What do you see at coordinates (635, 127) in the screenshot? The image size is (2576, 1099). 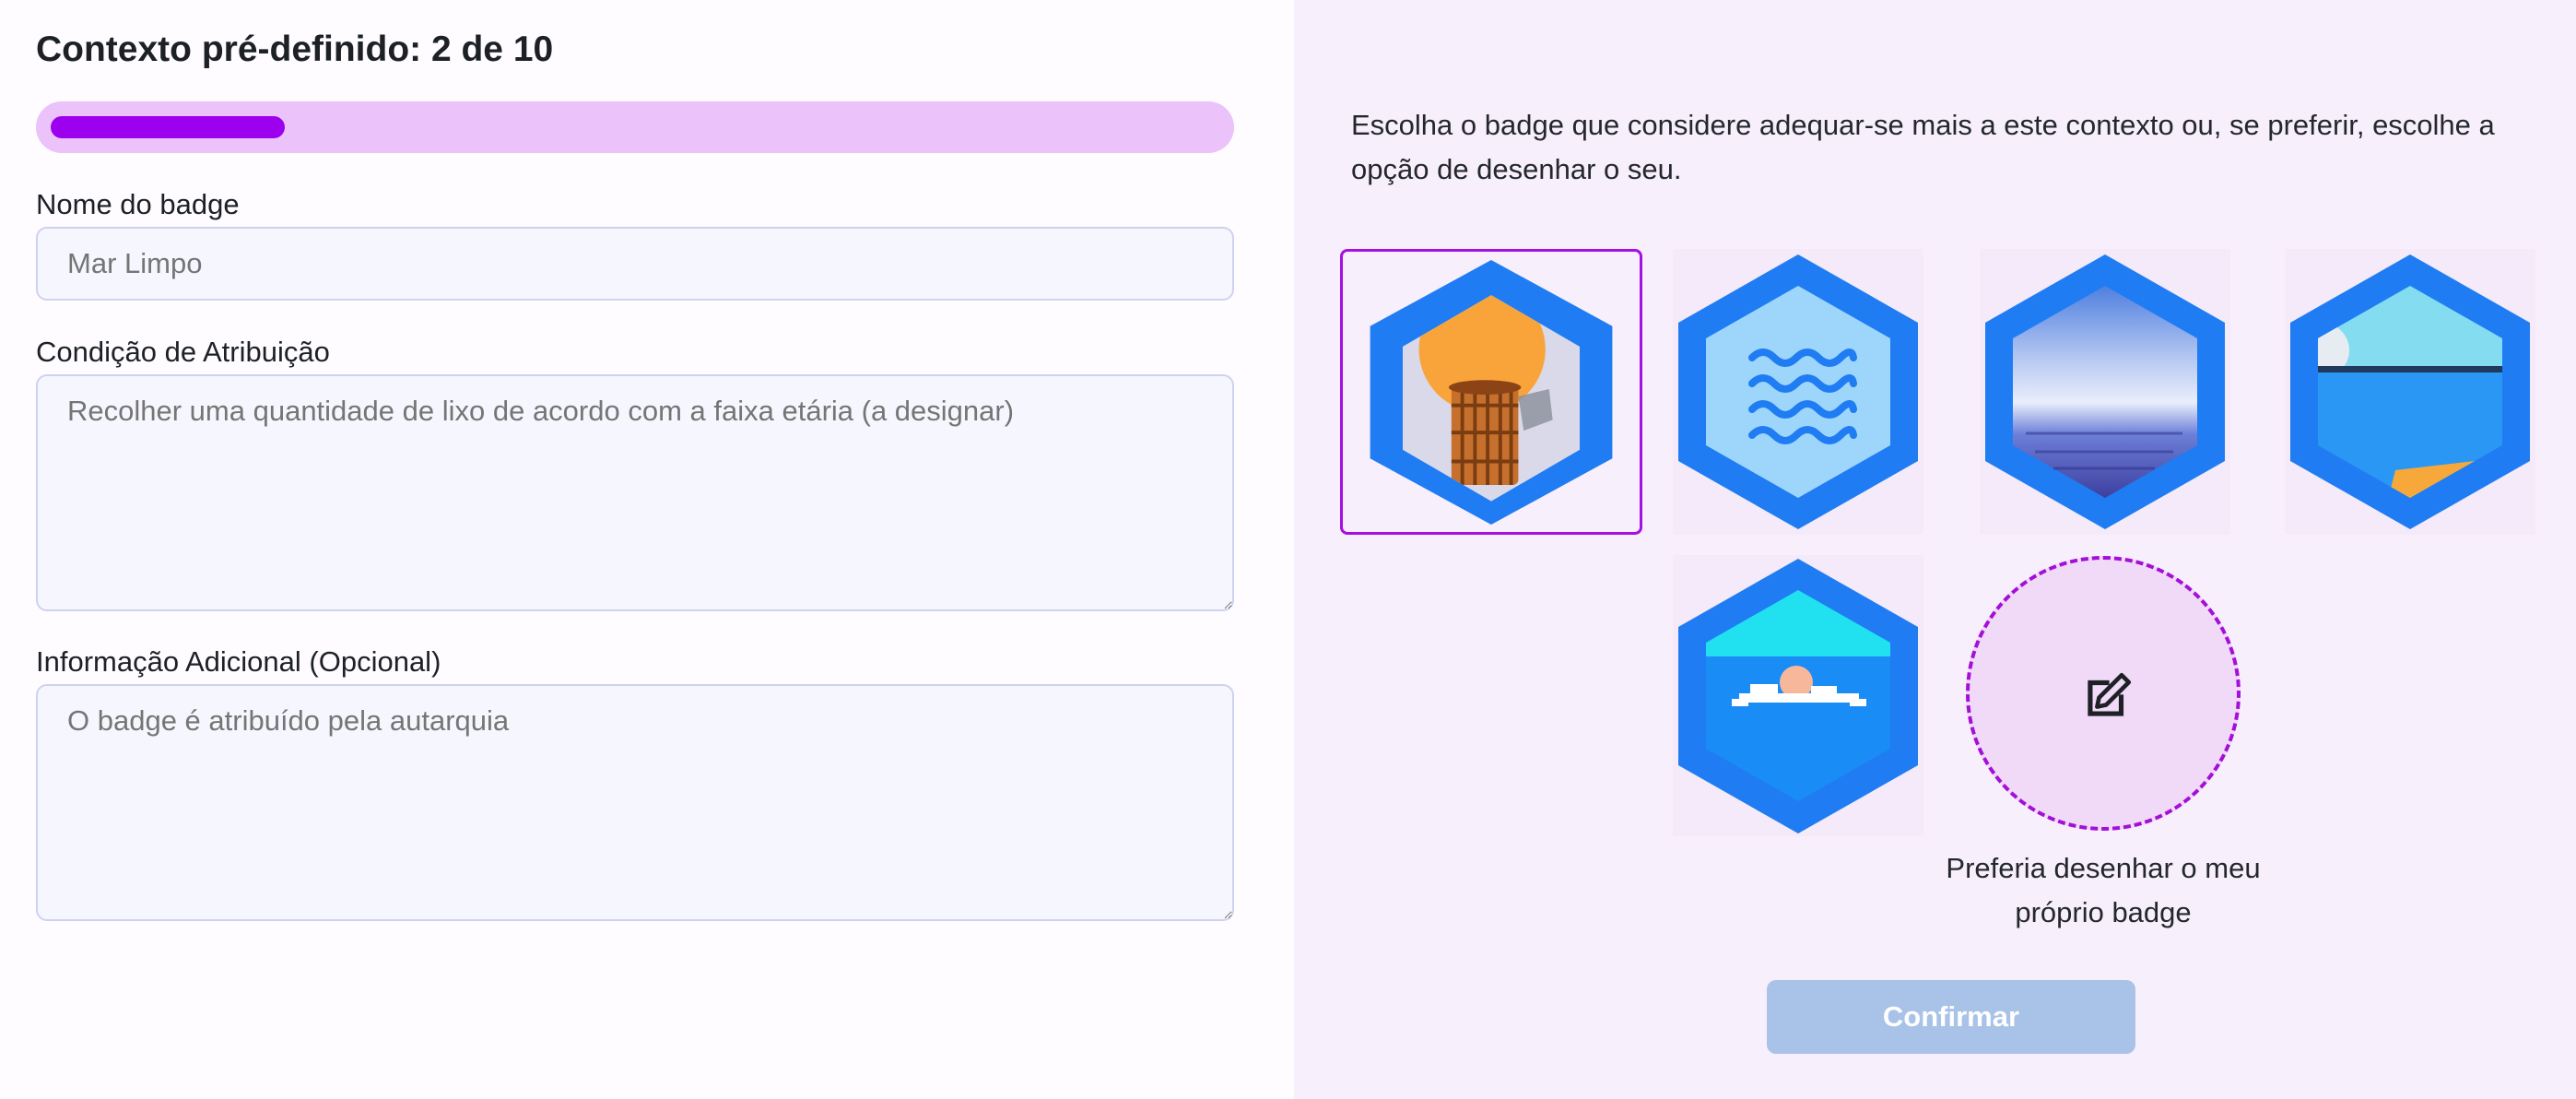 I see `context-progress-bar` at bounding box center [635, 127].